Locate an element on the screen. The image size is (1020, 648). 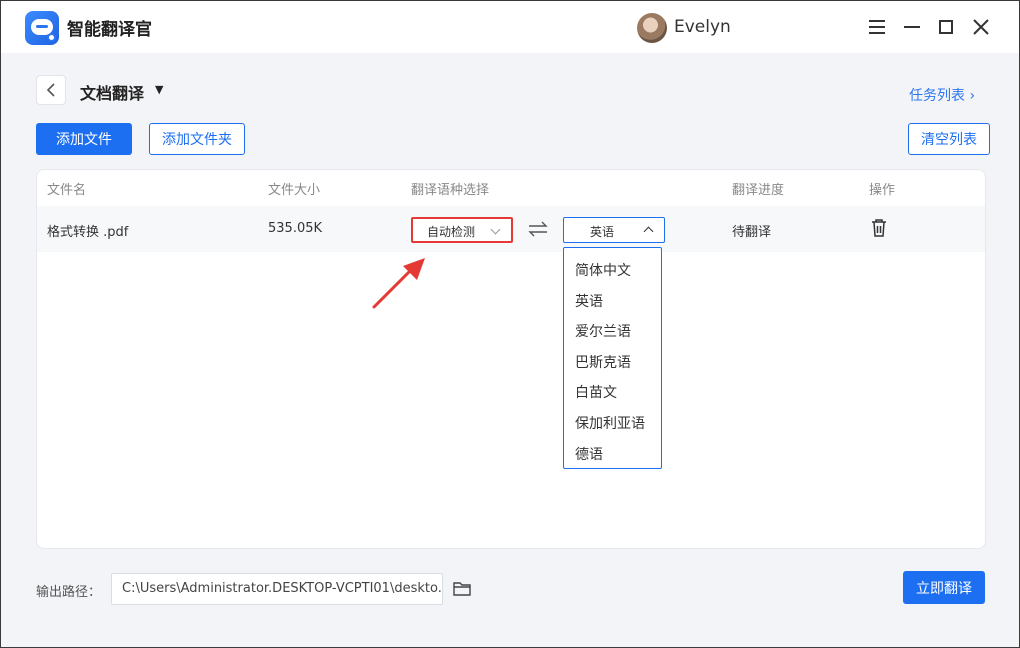
dropdown-option: 保加利亚语 is located at coordinates (610, 423).